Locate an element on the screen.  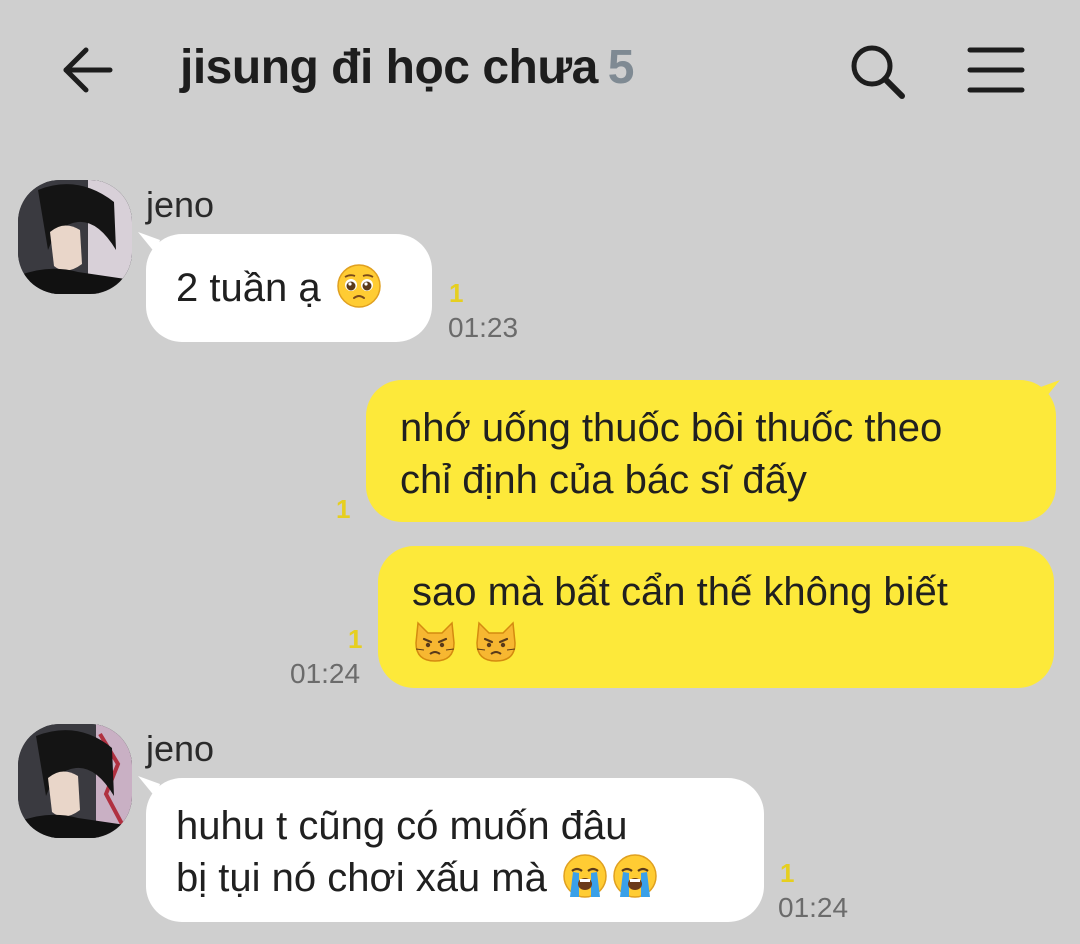
message-time: 01:23 is located at coordinates (483, 327).